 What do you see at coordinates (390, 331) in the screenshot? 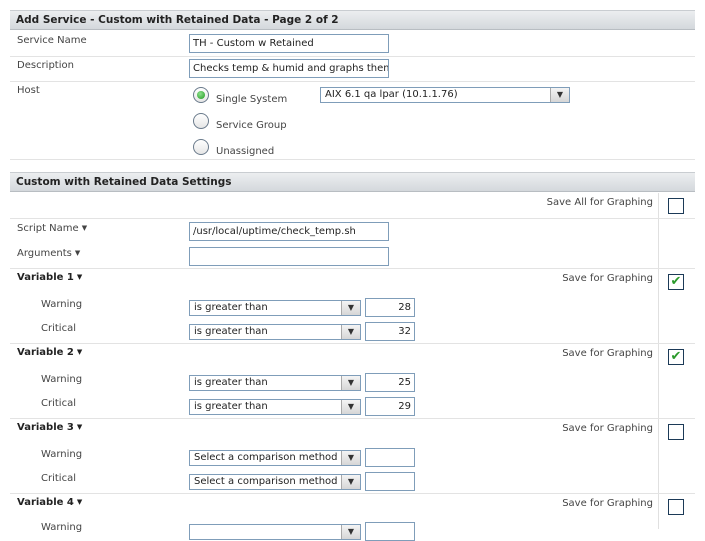
I see `variable-1-critical-value: 32` at bounding box center [390, 331].